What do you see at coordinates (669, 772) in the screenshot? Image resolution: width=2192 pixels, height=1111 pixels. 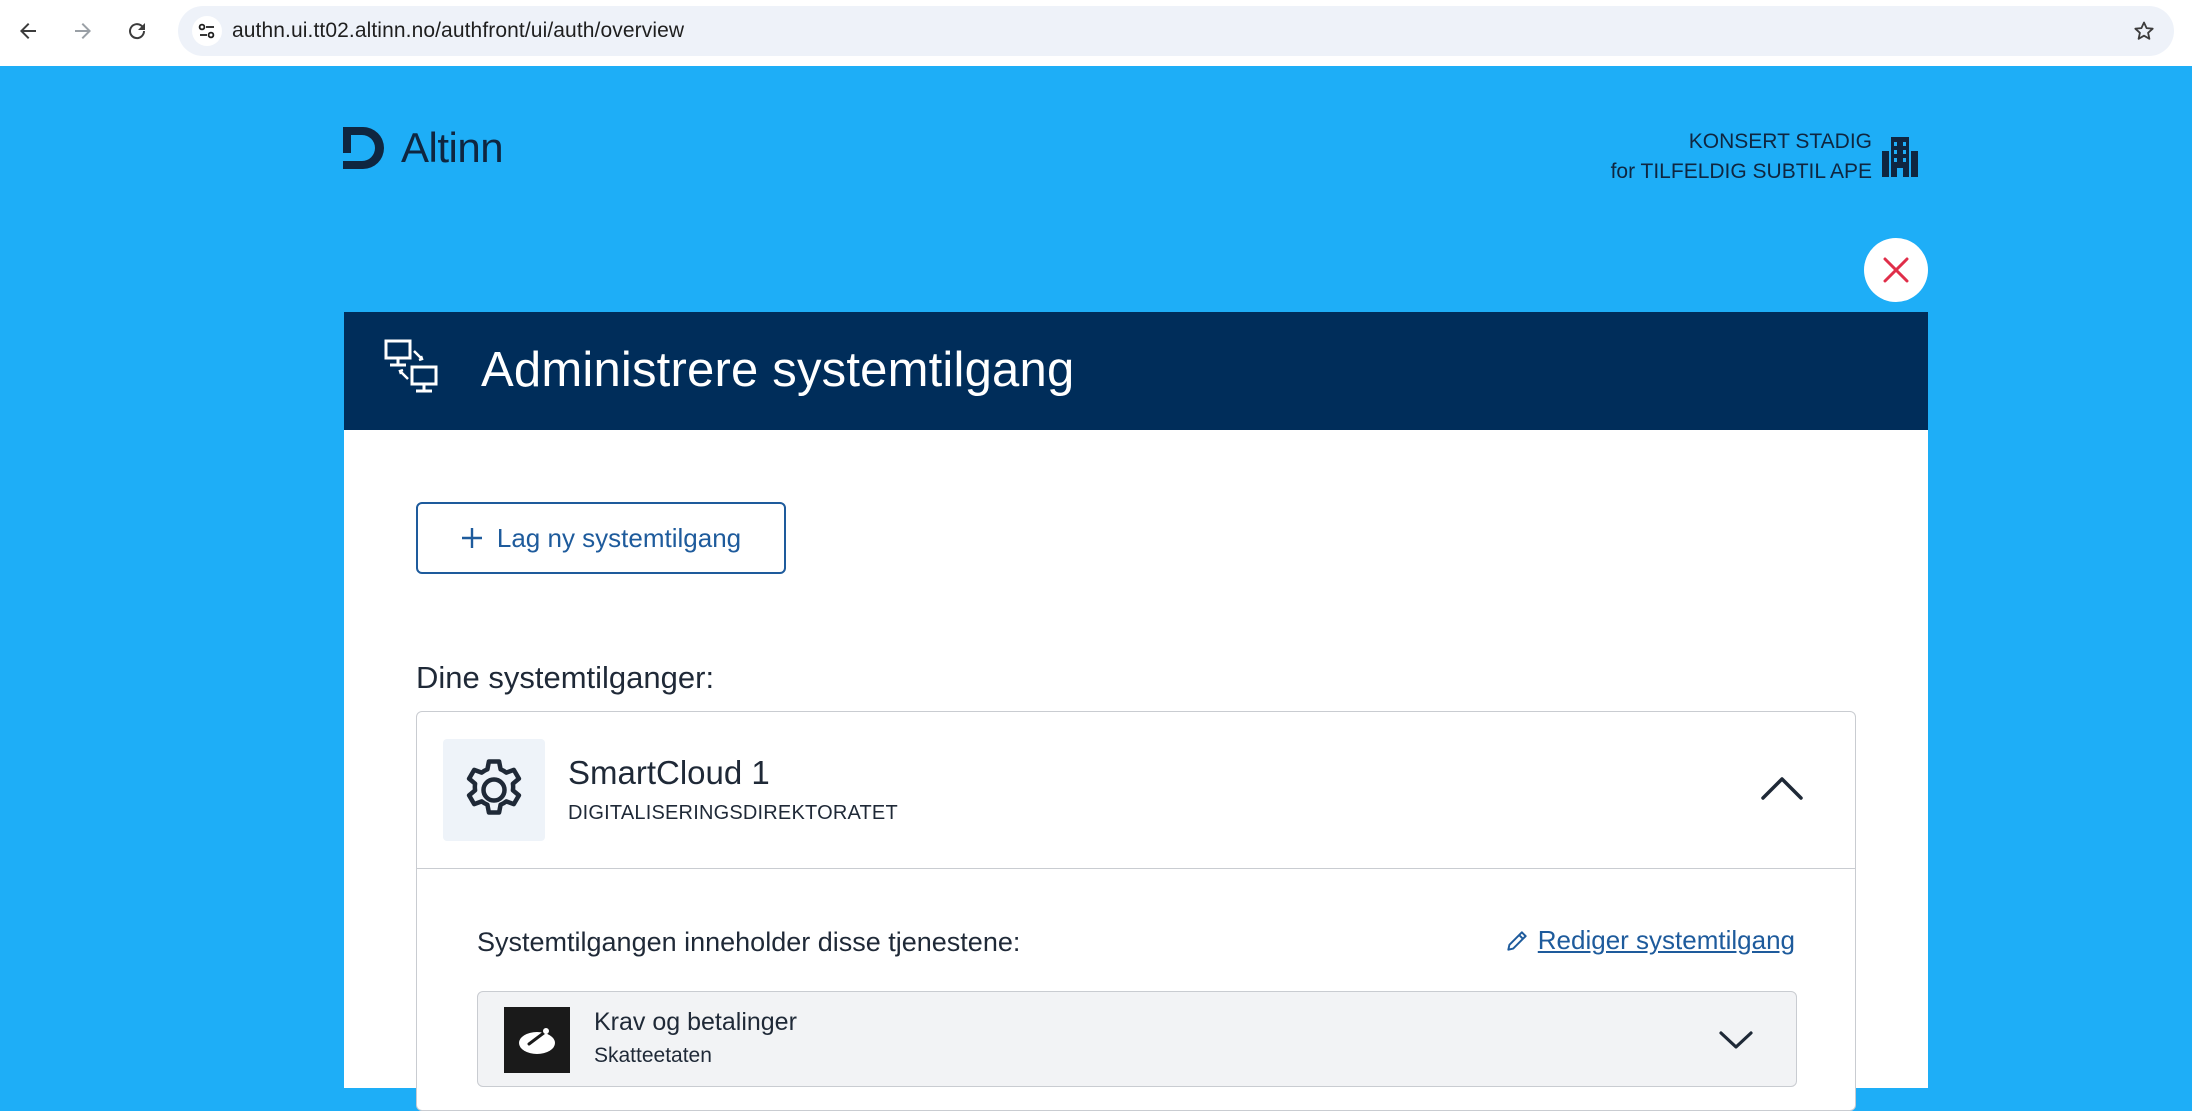 I see `system-name: SmartCloud 1` at bounding box center [669, 772].